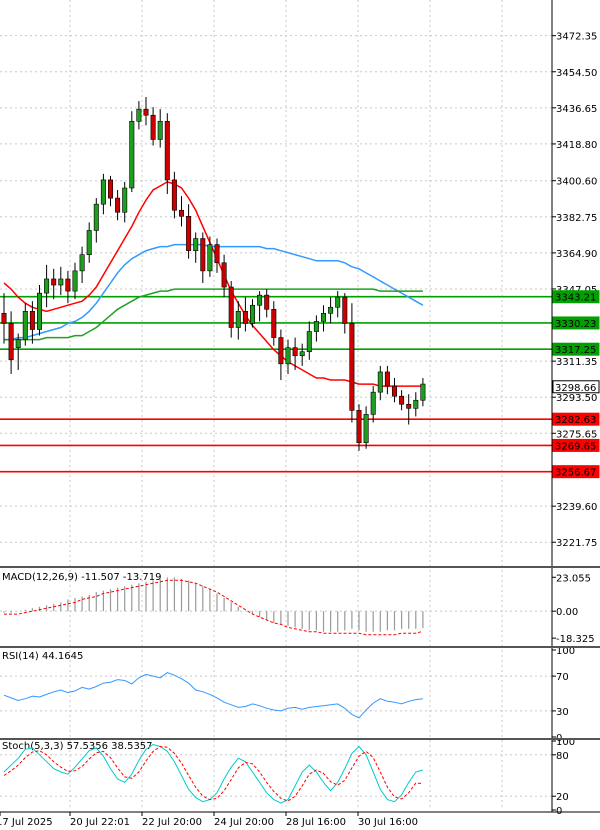 The width and height of the screenshot is (600, 830). I want to click on x-tick-label: 20 Jul 22:01, so click(100, 822).